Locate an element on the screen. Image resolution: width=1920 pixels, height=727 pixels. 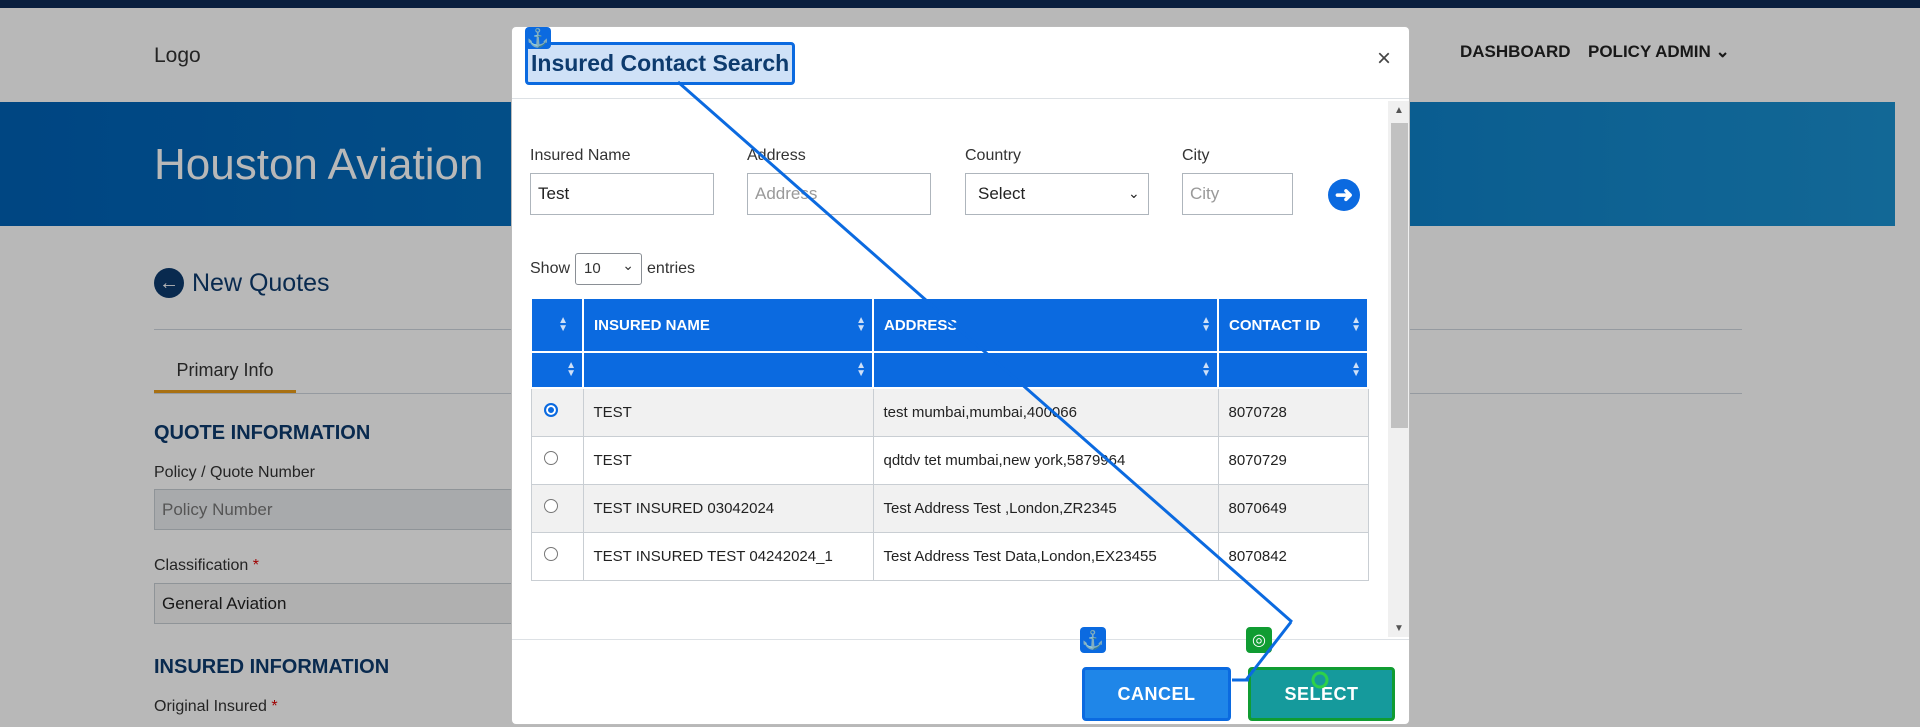
scrollbar-thumb is located at coordinates (1399, 275).